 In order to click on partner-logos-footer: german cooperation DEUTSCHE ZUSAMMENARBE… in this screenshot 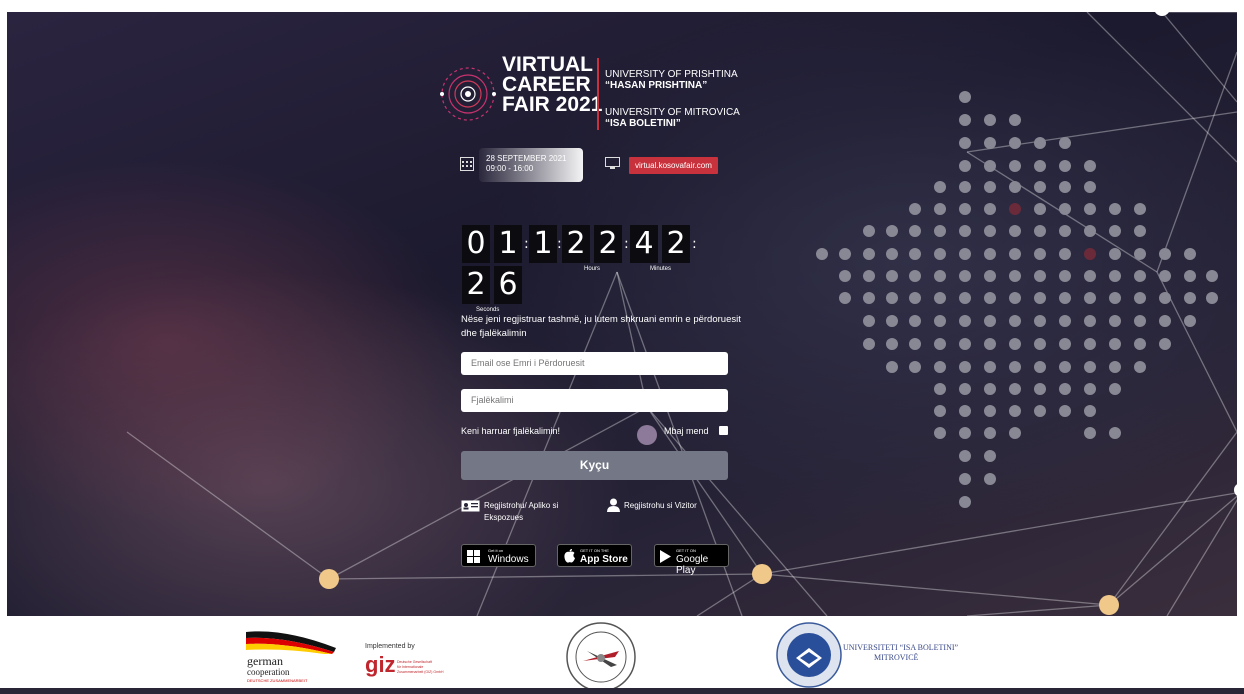, I will do `click(622, 655)`.